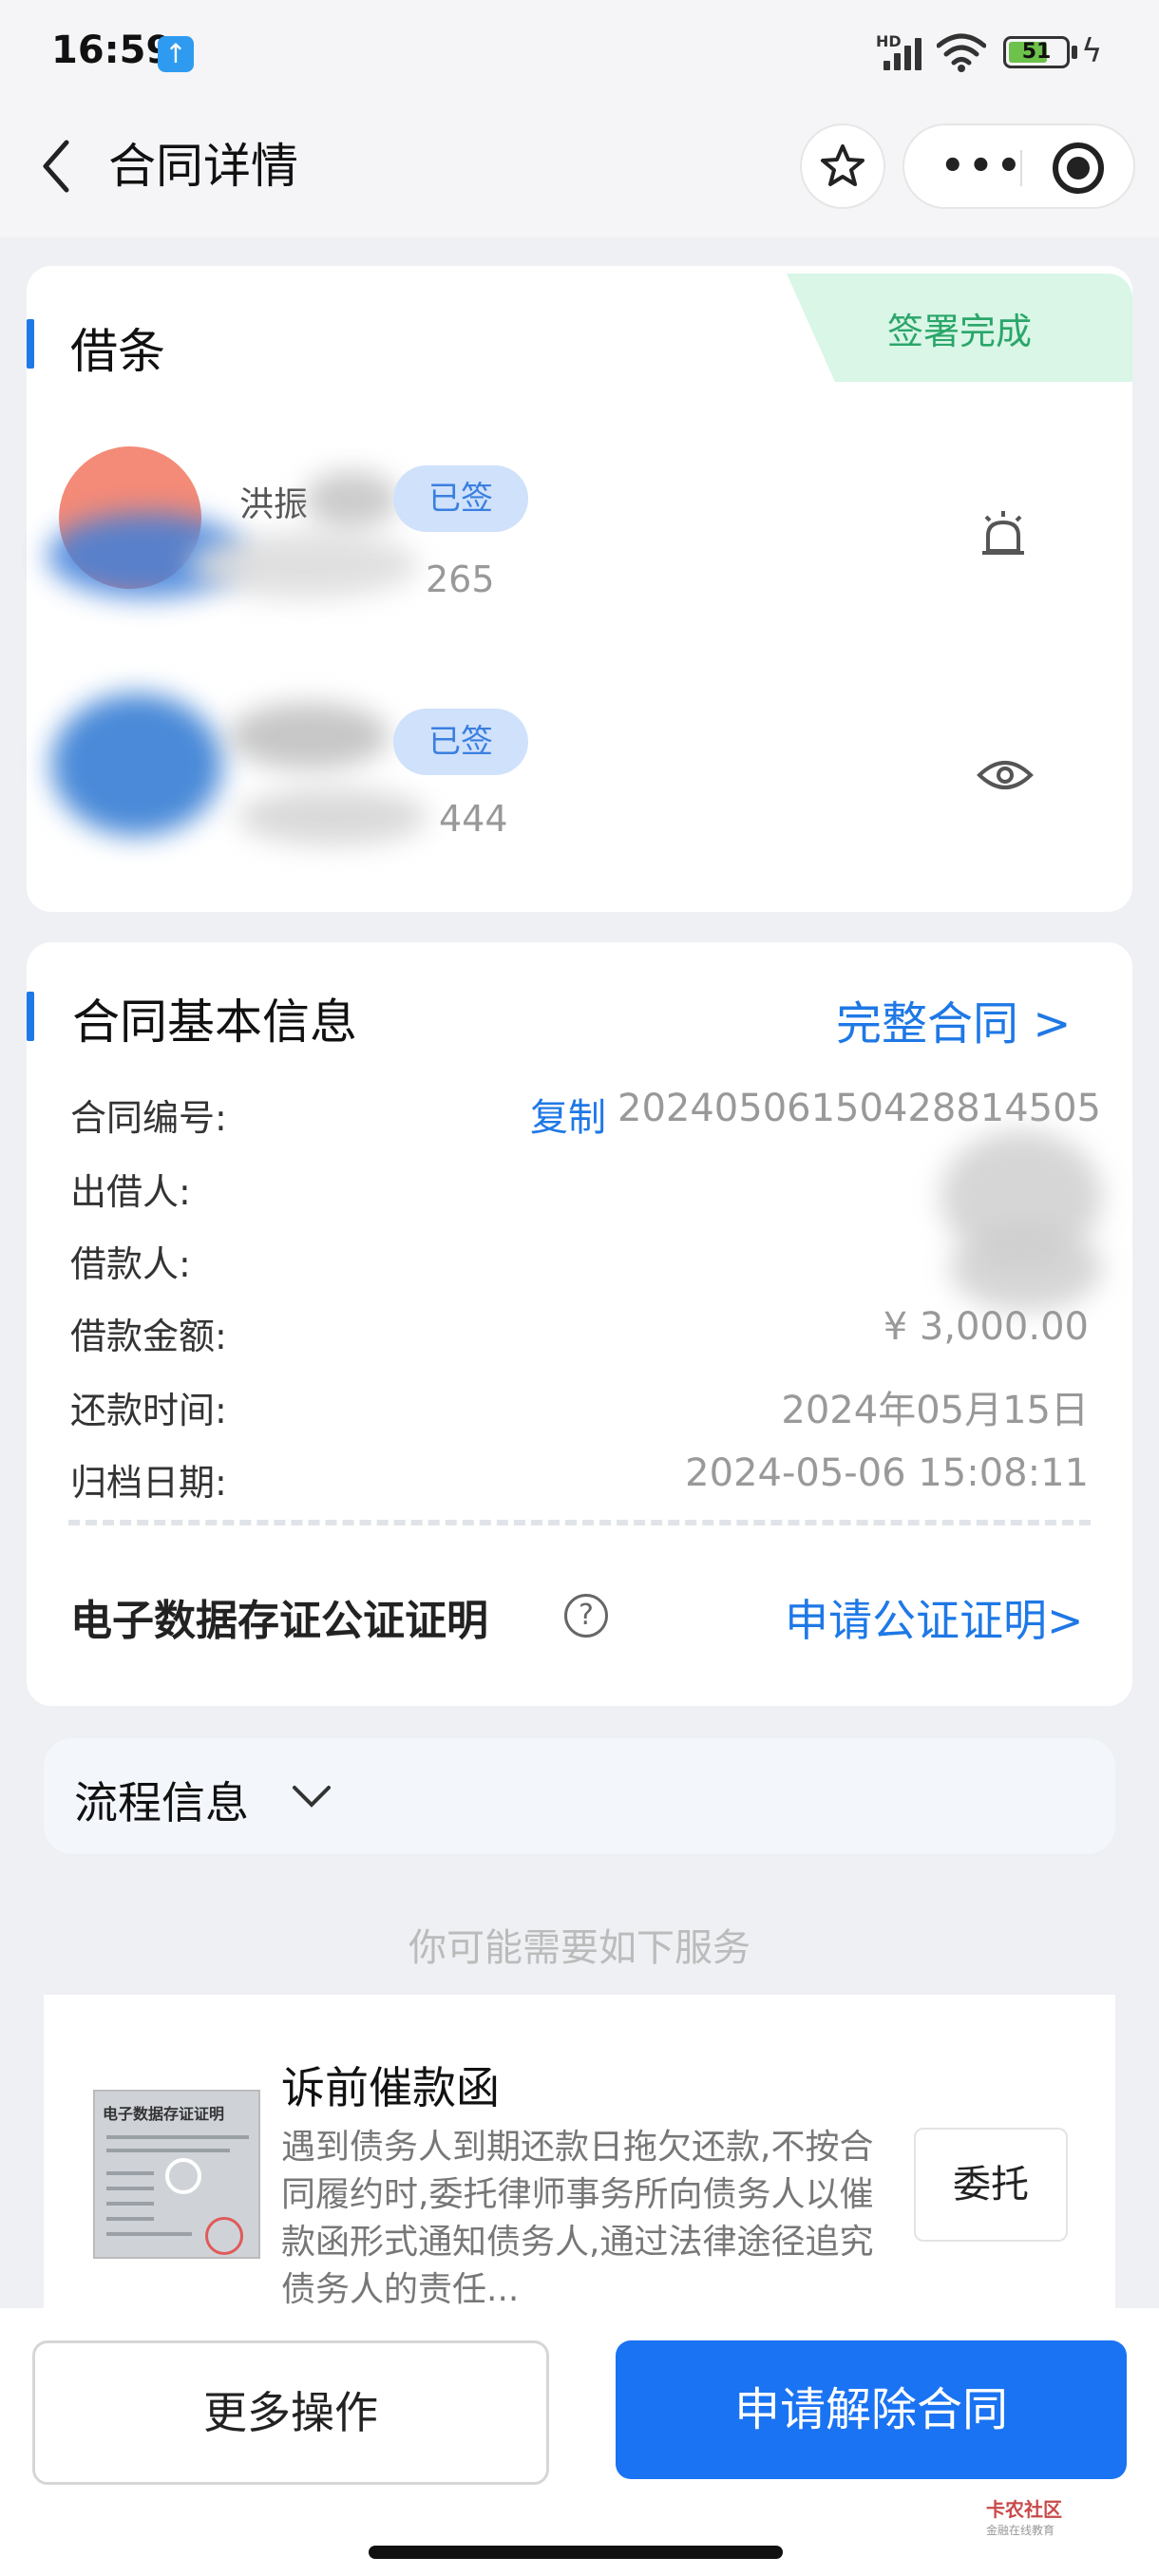 The width and height of the screenshot is (1159, 2576). Describe the element at coordinates (961, 52) in the screenshot. I see `wifi-icon` at that location.